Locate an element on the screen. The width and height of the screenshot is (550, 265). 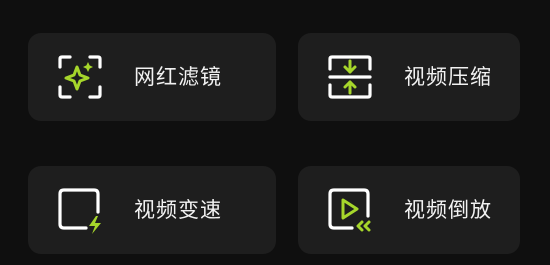
compress-tool-label: 视频压缩 is located at coordinates (448, 77).